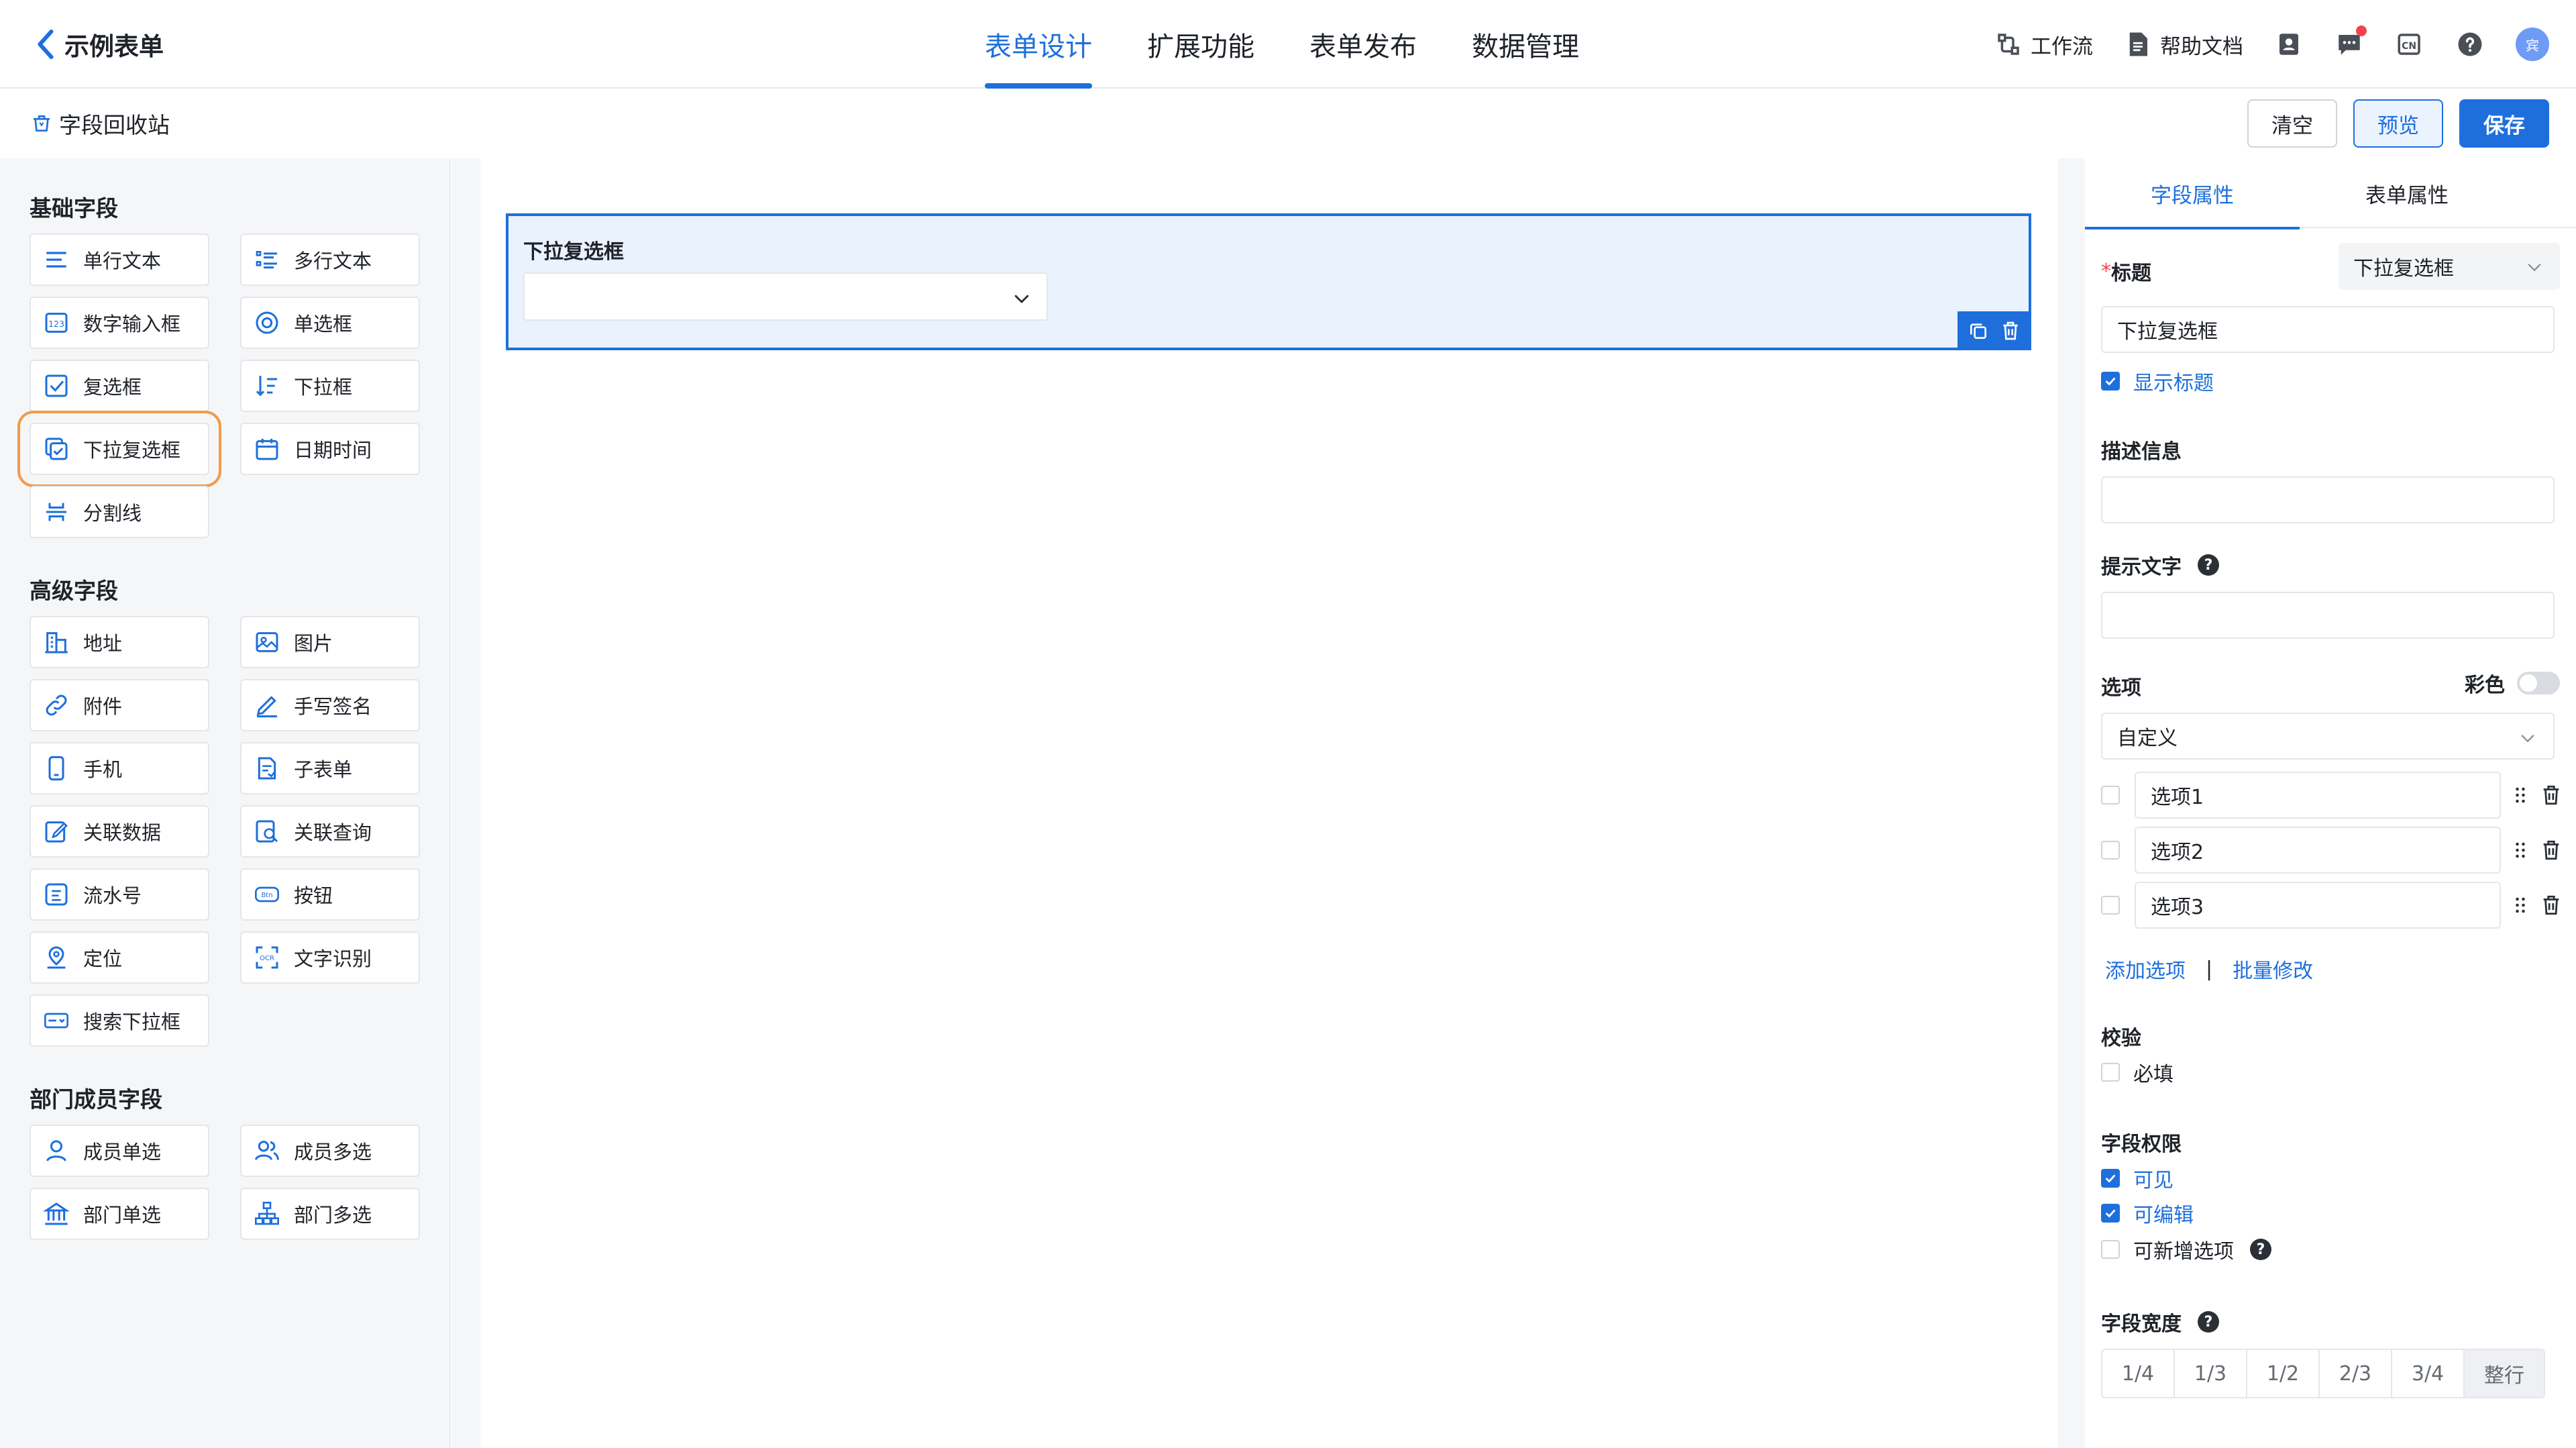  I want to click on number-icon: 123, so click(56, 323).